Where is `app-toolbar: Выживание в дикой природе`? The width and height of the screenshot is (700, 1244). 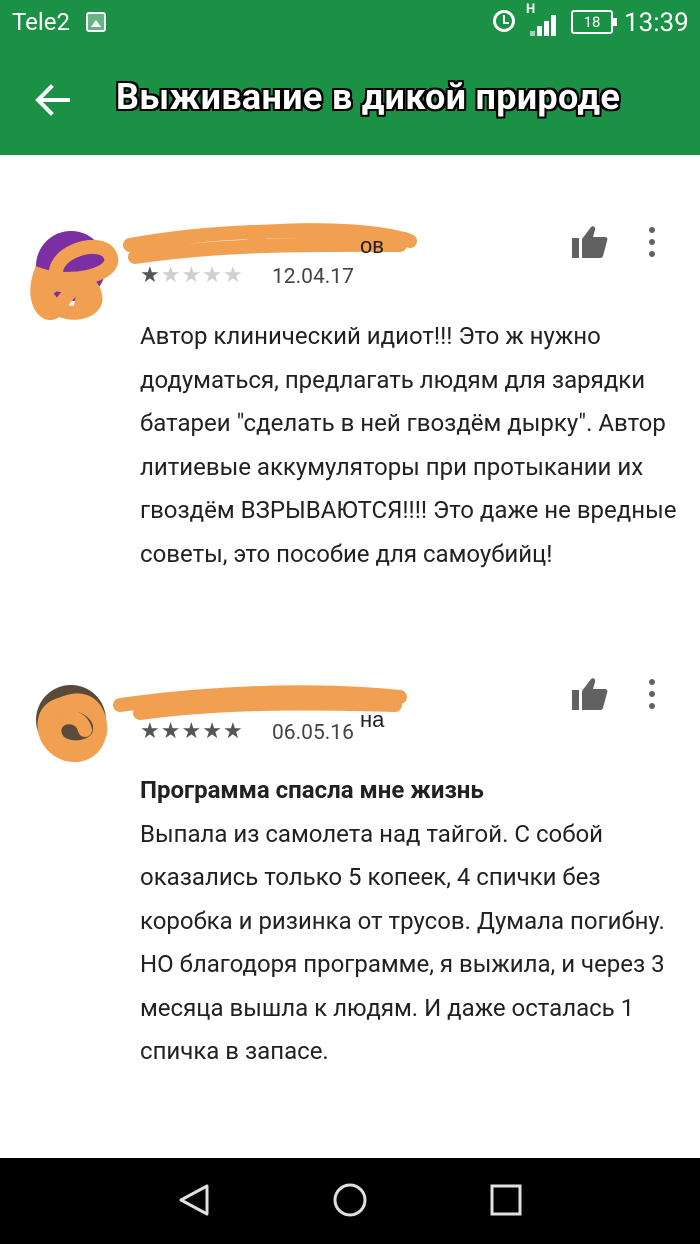
app-toolbar: Выживание в дикой природе is located at coordinates (350, 100).